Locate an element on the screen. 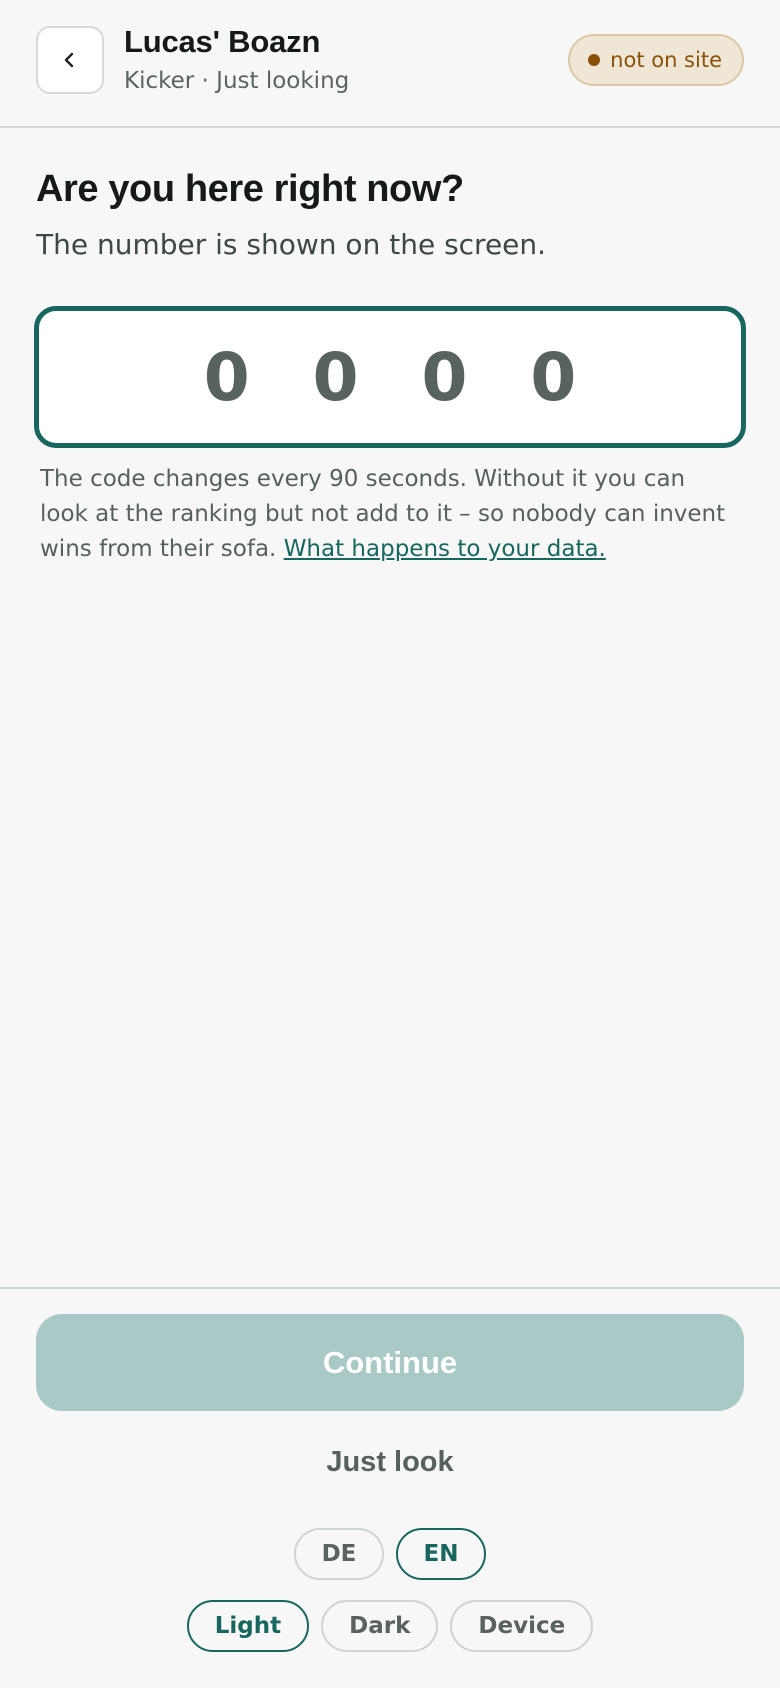  venue-title: Lucas' Boazn is located at coordinates (222, 41).